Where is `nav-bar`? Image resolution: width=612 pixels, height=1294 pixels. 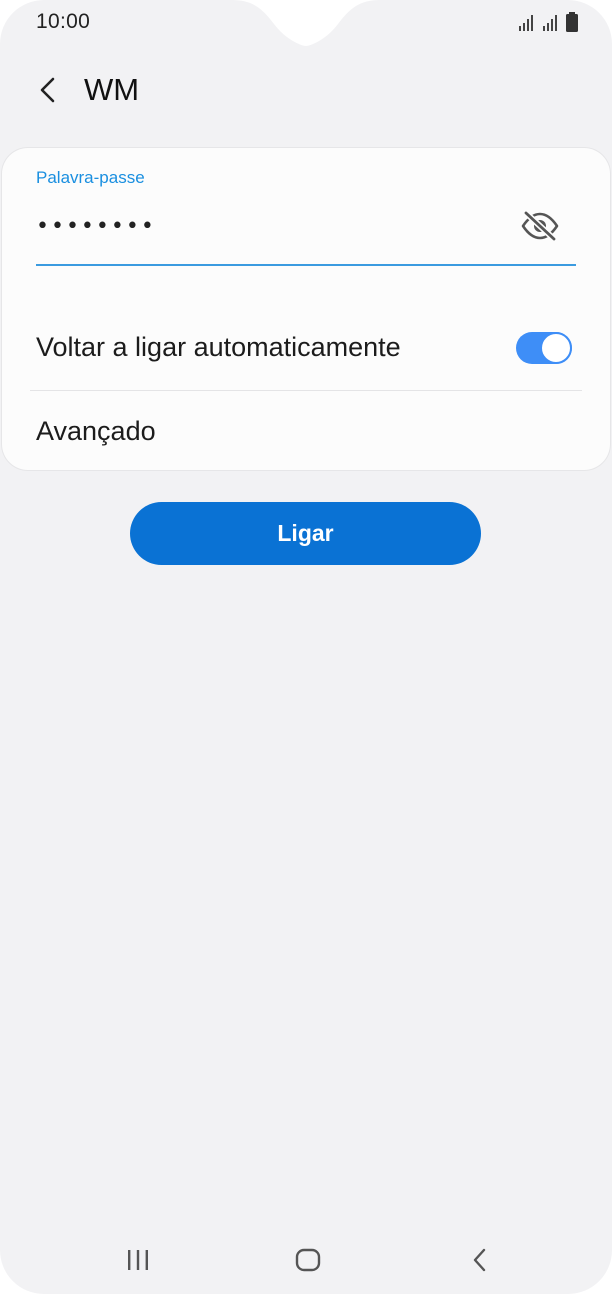
nav-bar is located at coordinates (306, 1258).